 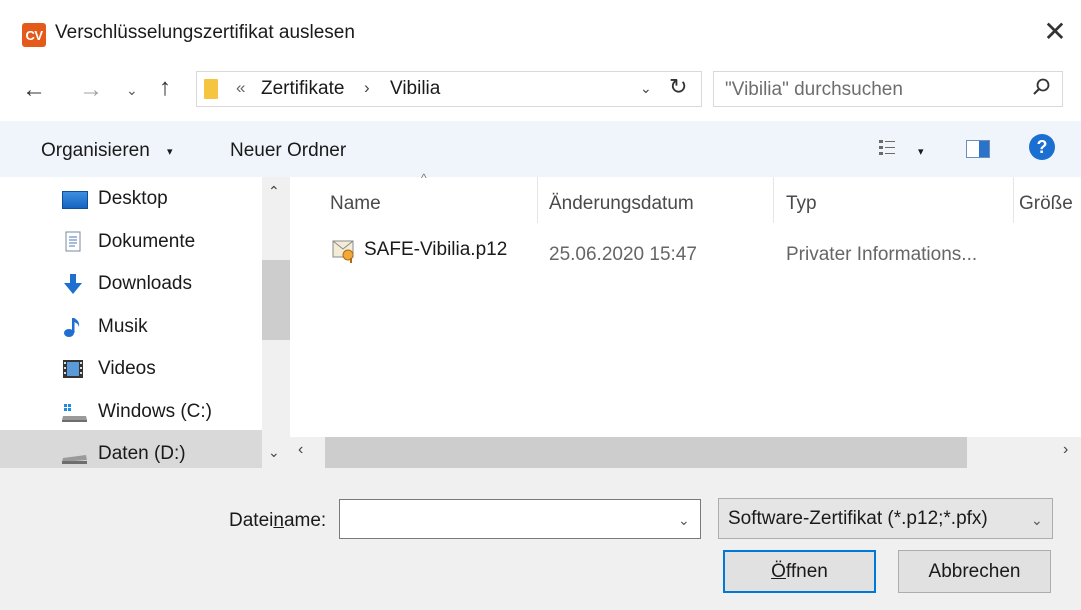 What do you see at coordinates (142, 453) in the screenshot?
I see `sidebar-item-label: Daten (D:)` at bounding box center [142, 453].